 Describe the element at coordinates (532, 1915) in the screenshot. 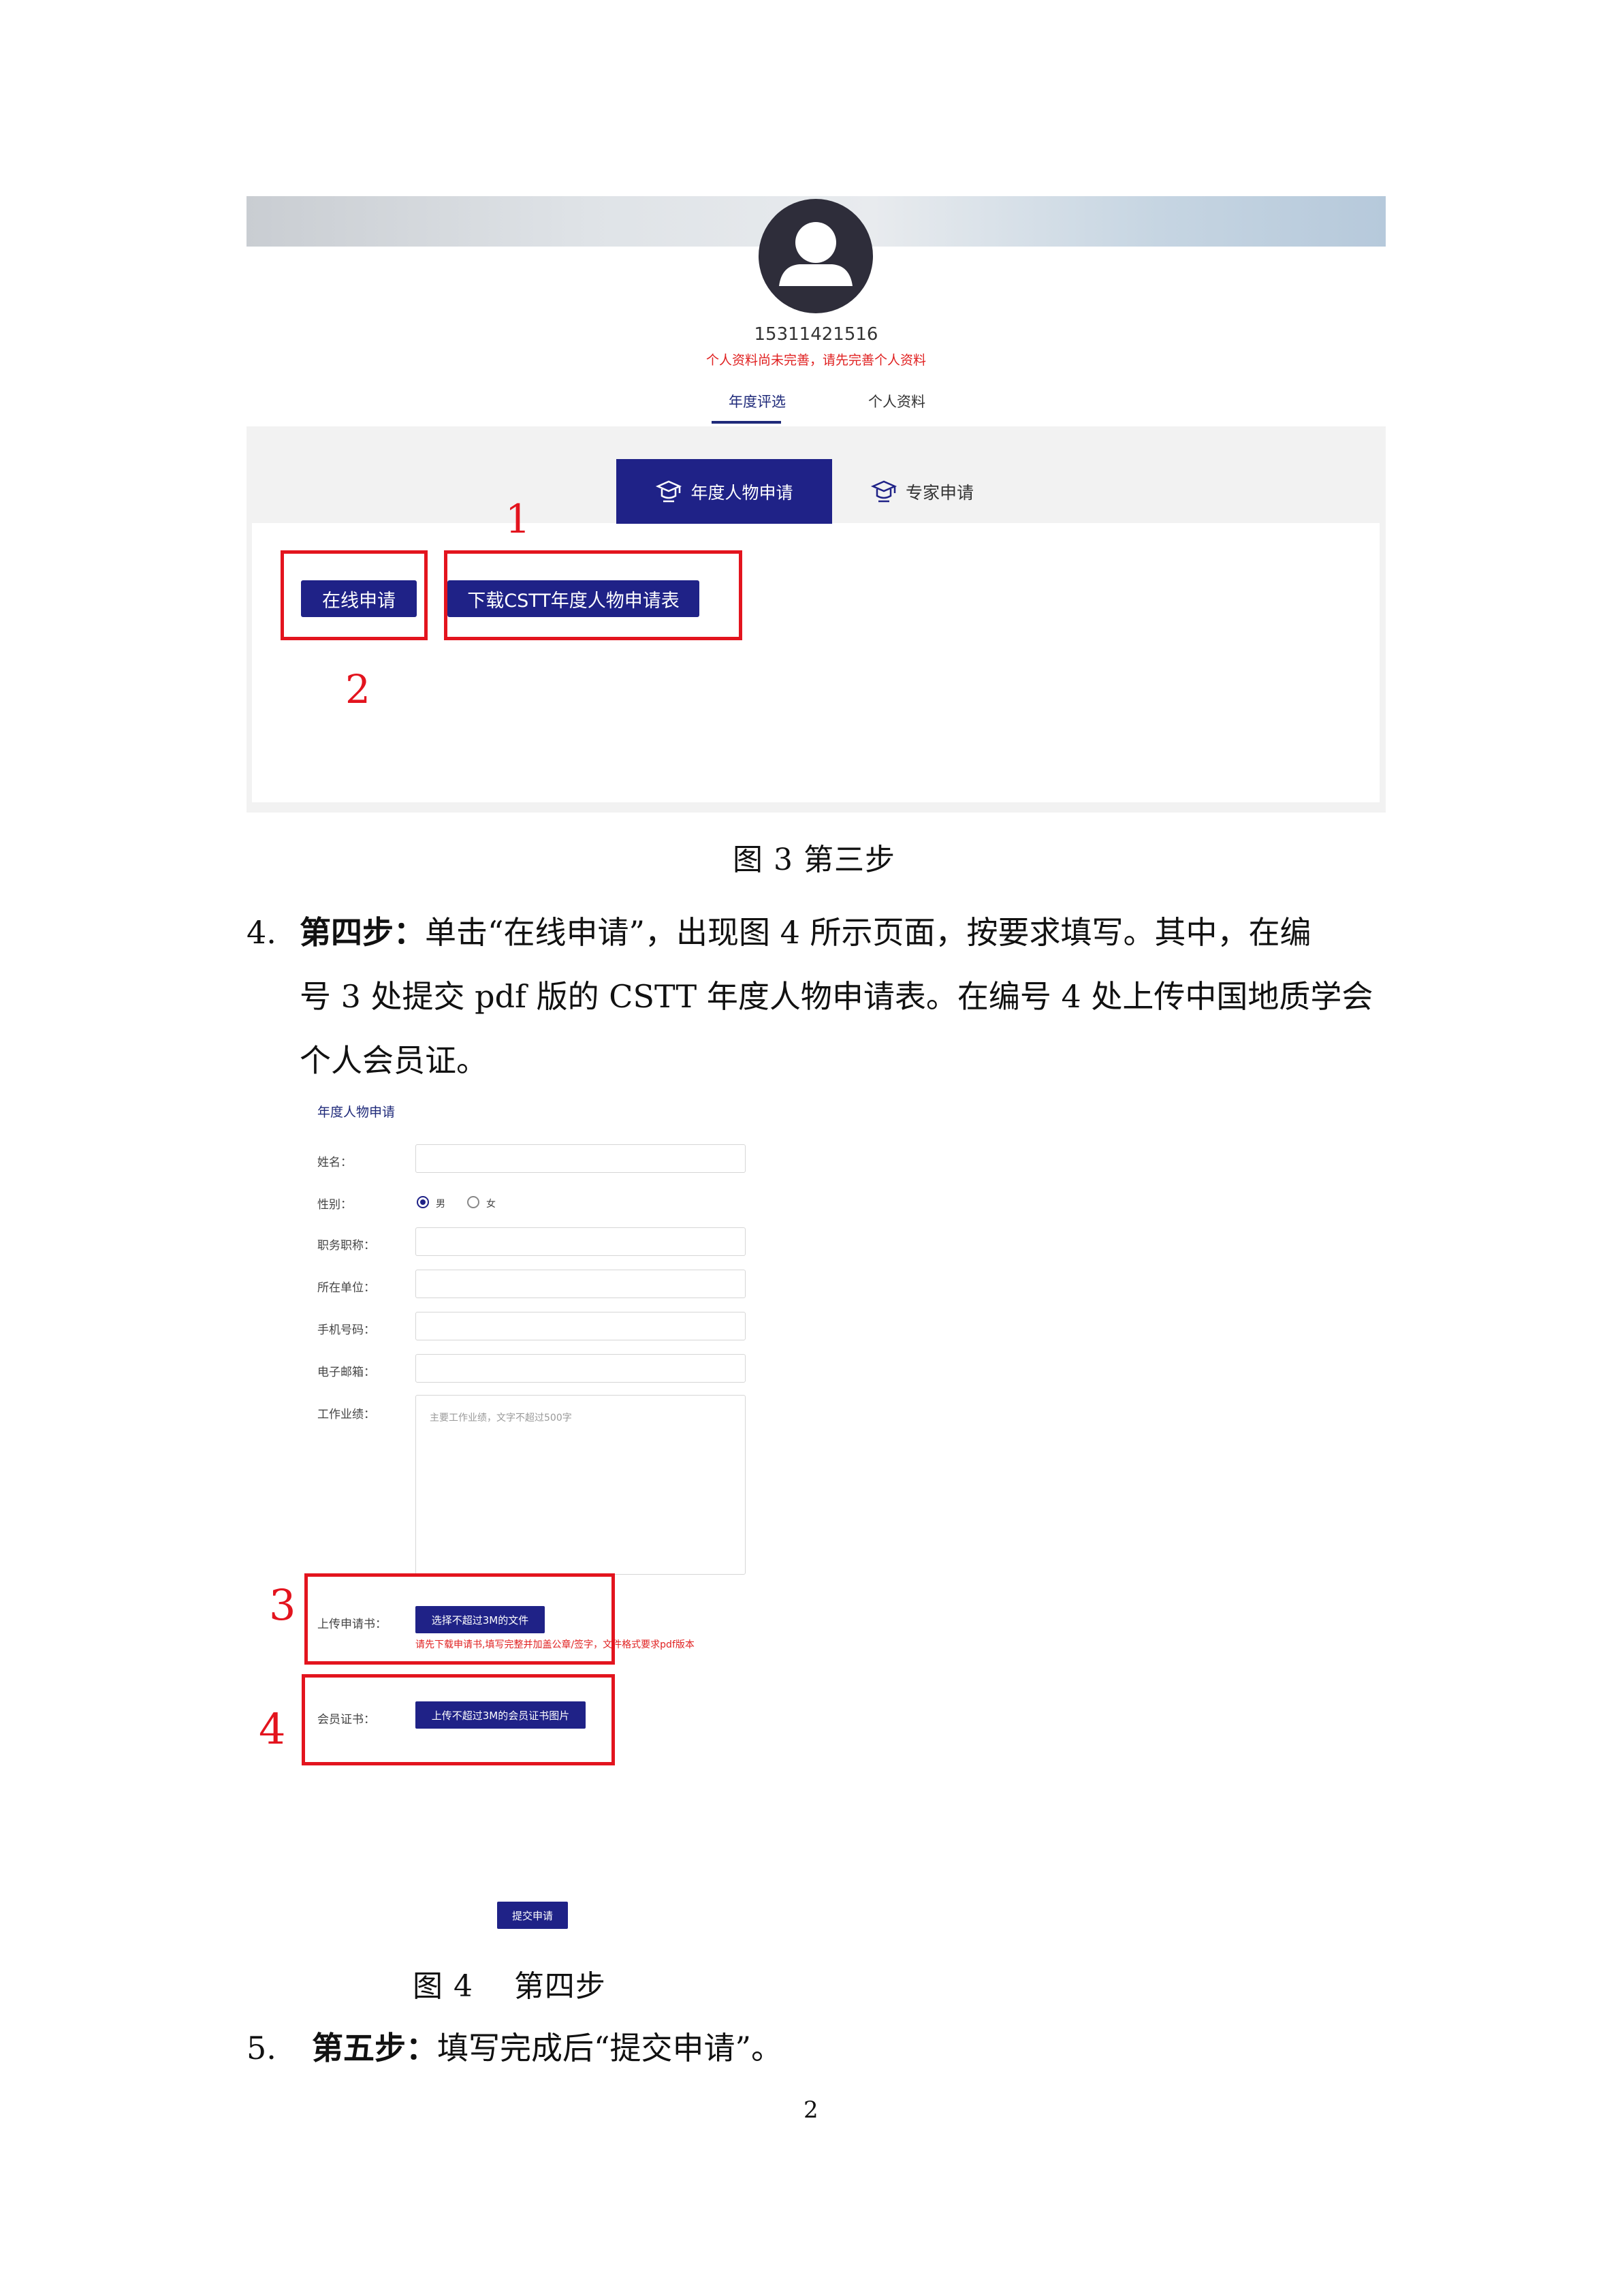

I see `submit-button: 提交申请` at that location.